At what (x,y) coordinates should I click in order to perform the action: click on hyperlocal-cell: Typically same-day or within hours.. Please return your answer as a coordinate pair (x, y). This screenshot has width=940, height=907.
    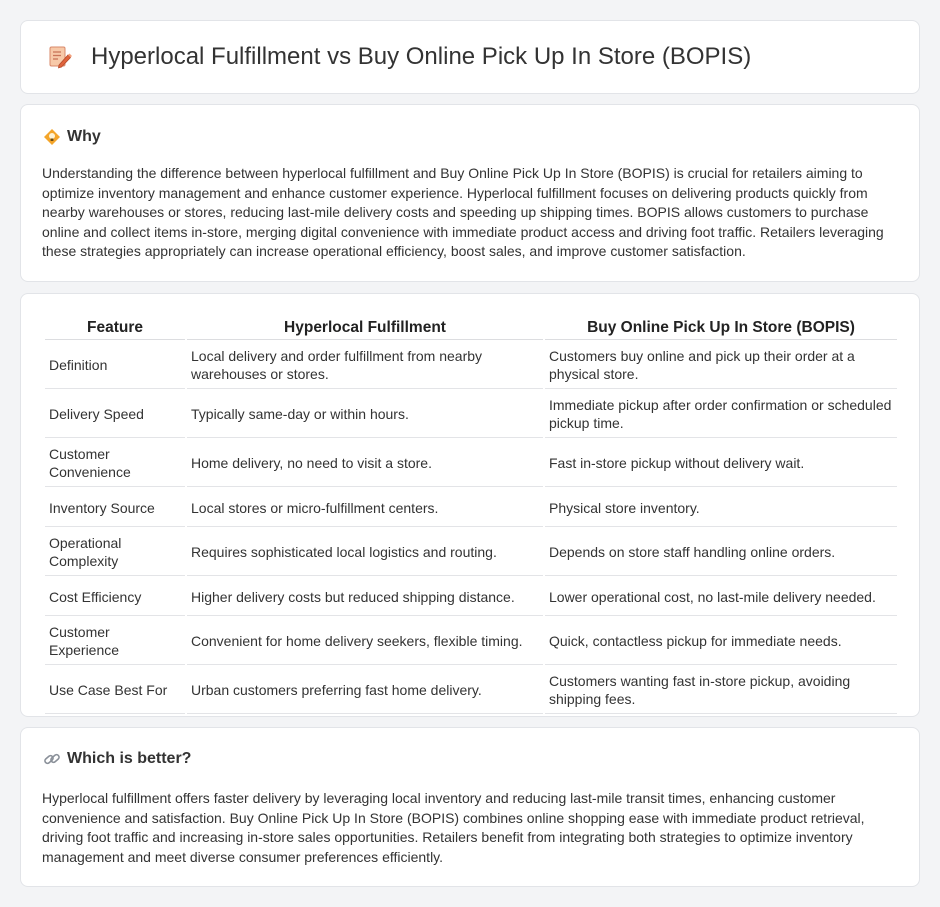
    Looking at the image, I should click on (365, 414).